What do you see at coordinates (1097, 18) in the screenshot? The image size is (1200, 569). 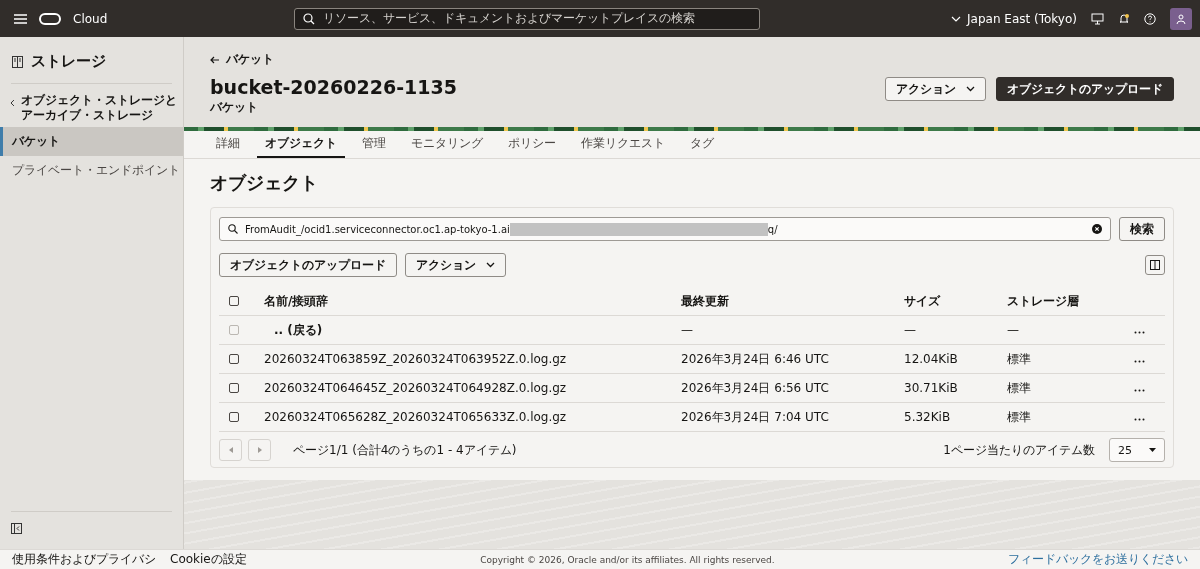 I see `monitor-icon` at bounding box center [1097, 18].